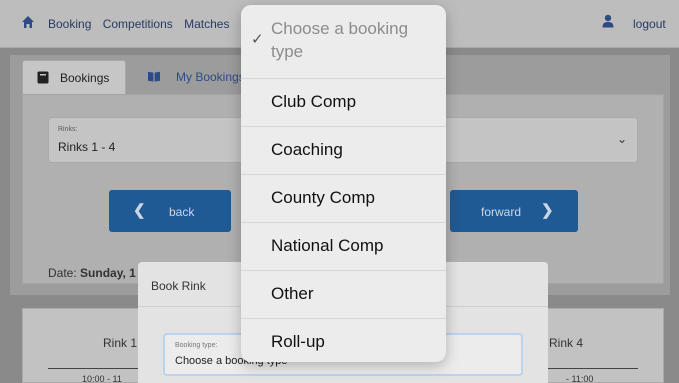  I want to click on dropdown-option-placeholder: ✓ Choose a booking type, so click(343, 42).